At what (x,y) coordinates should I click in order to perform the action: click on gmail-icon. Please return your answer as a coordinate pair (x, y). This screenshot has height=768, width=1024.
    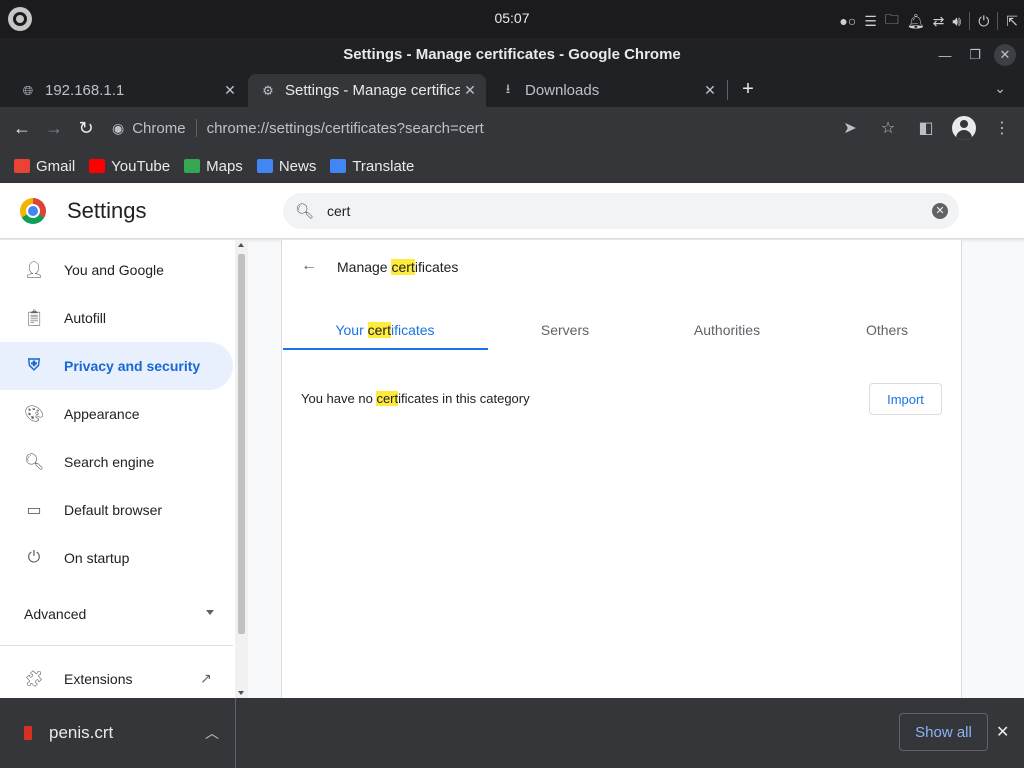
    Looking at the image, I should click on (22, 166).